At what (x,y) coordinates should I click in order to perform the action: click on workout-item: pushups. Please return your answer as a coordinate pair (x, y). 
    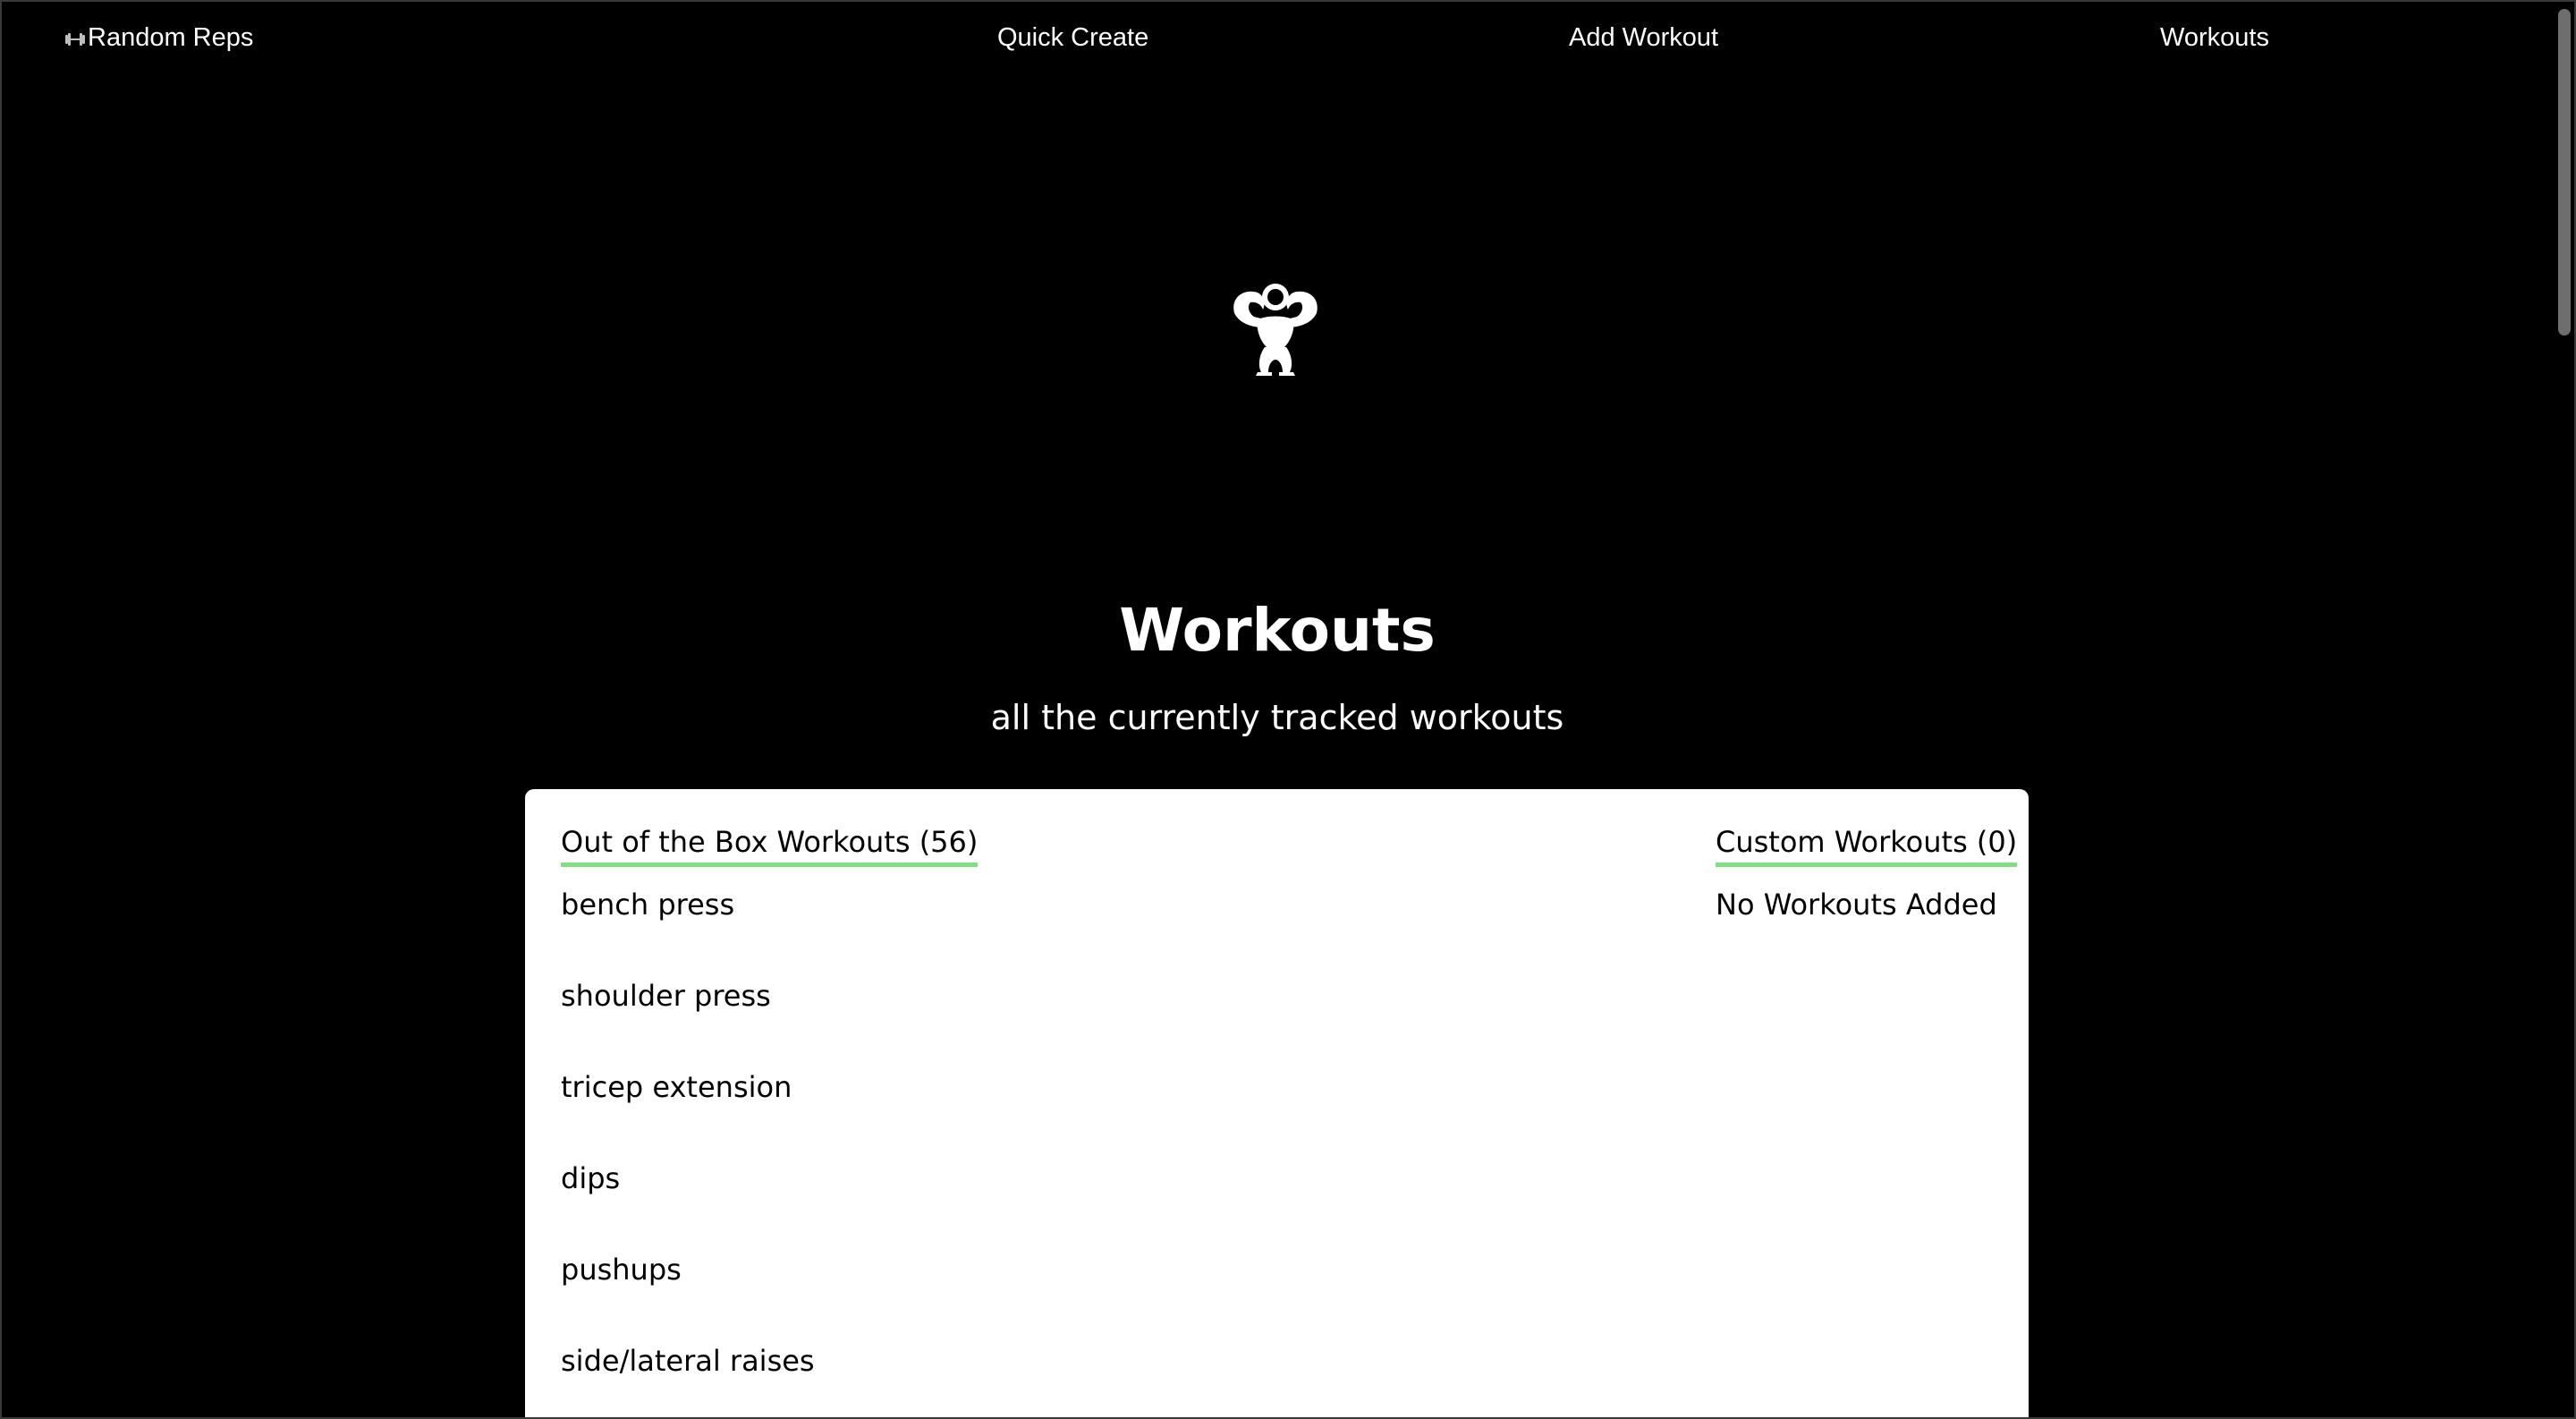
    Looking at the image, I should click on (769, 1297).